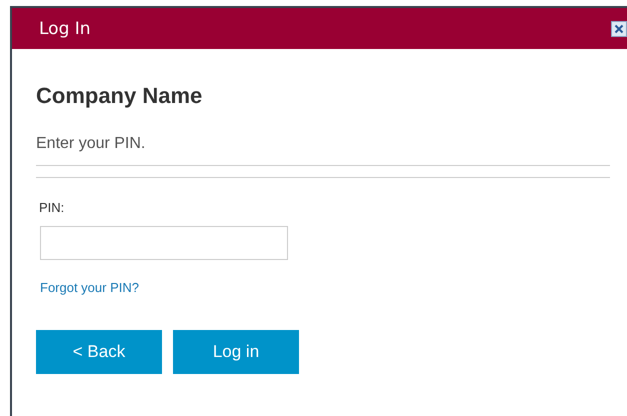  What do you see at coordinates (164, 243) in the screenshot?
I see `pin-field` at bounding box center [164, 243].